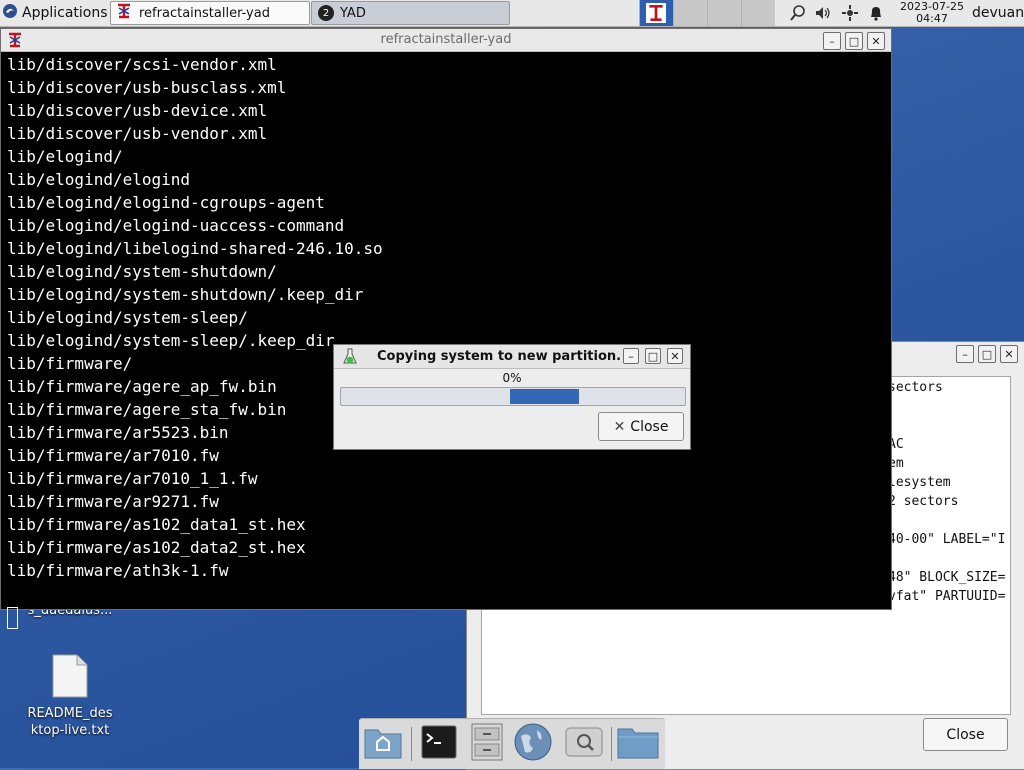 Image resolution: width=1024 pixels, height=770 pixels. I want to click on progress-bar, so click(513, 396).